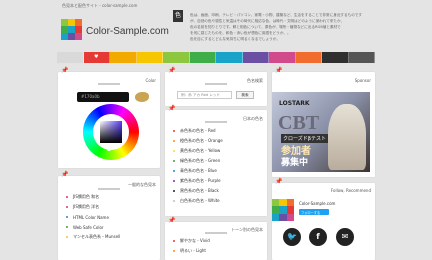 This screenshot has width=432, height=260. Describe the element at coordinates (142, 97) in the screenshot. I see `palette-icon` at that location.